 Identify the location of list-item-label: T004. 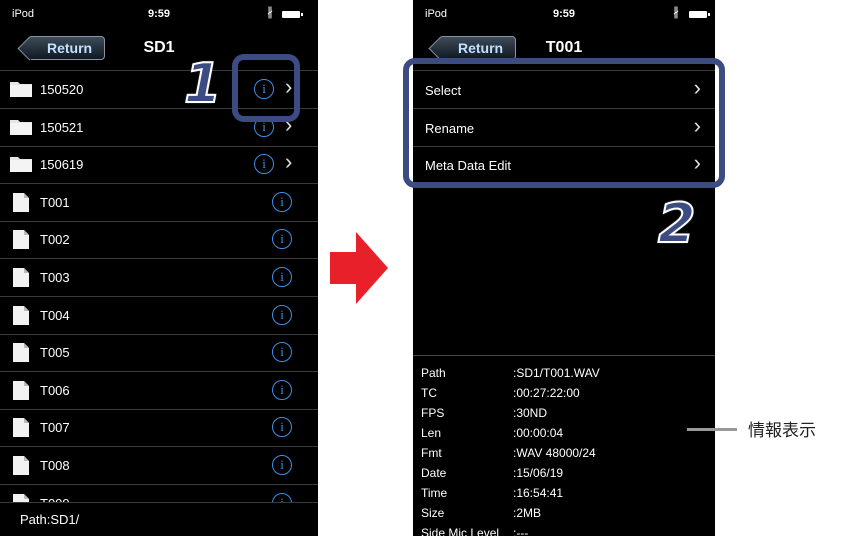
(55, 315).